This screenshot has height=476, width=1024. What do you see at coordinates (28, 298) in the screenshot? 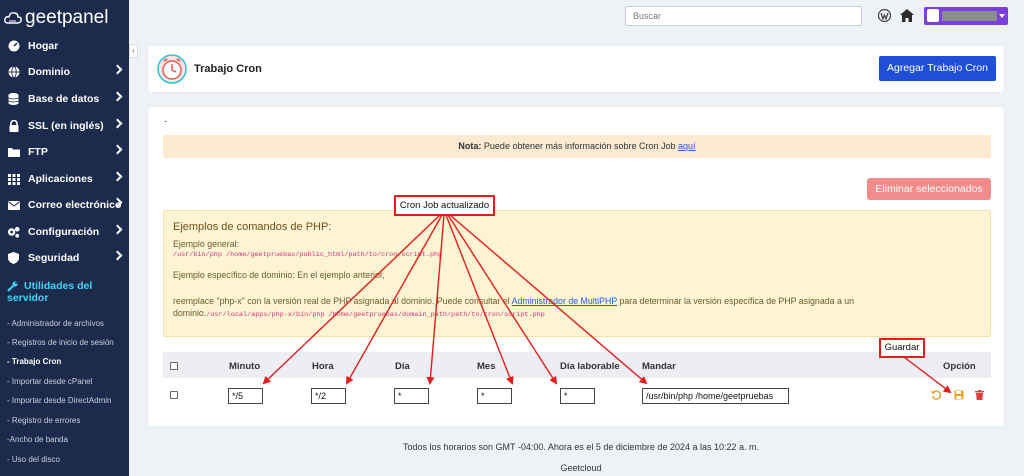
I see `sidebar-util-label-2: servidor` at bounding box center [28, 298].